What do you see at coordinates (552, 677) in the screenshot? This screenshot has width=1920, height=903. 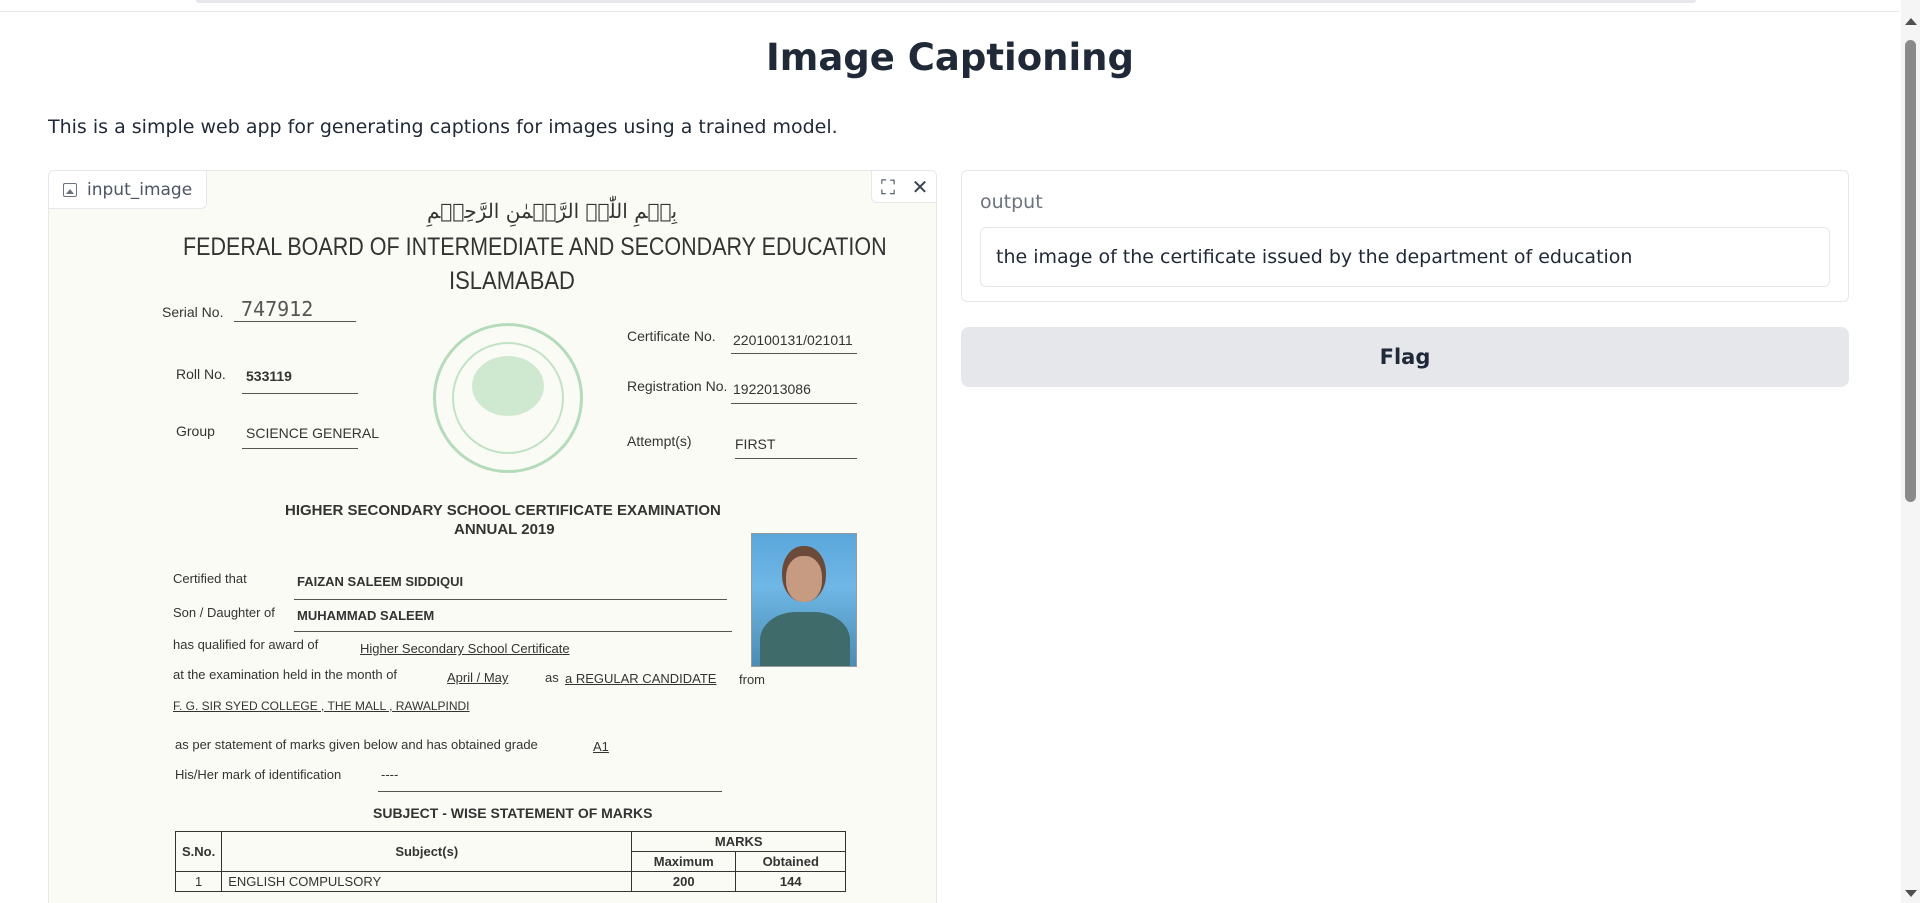 I see `cert-as-label: as` at bounding box center [552, 677].